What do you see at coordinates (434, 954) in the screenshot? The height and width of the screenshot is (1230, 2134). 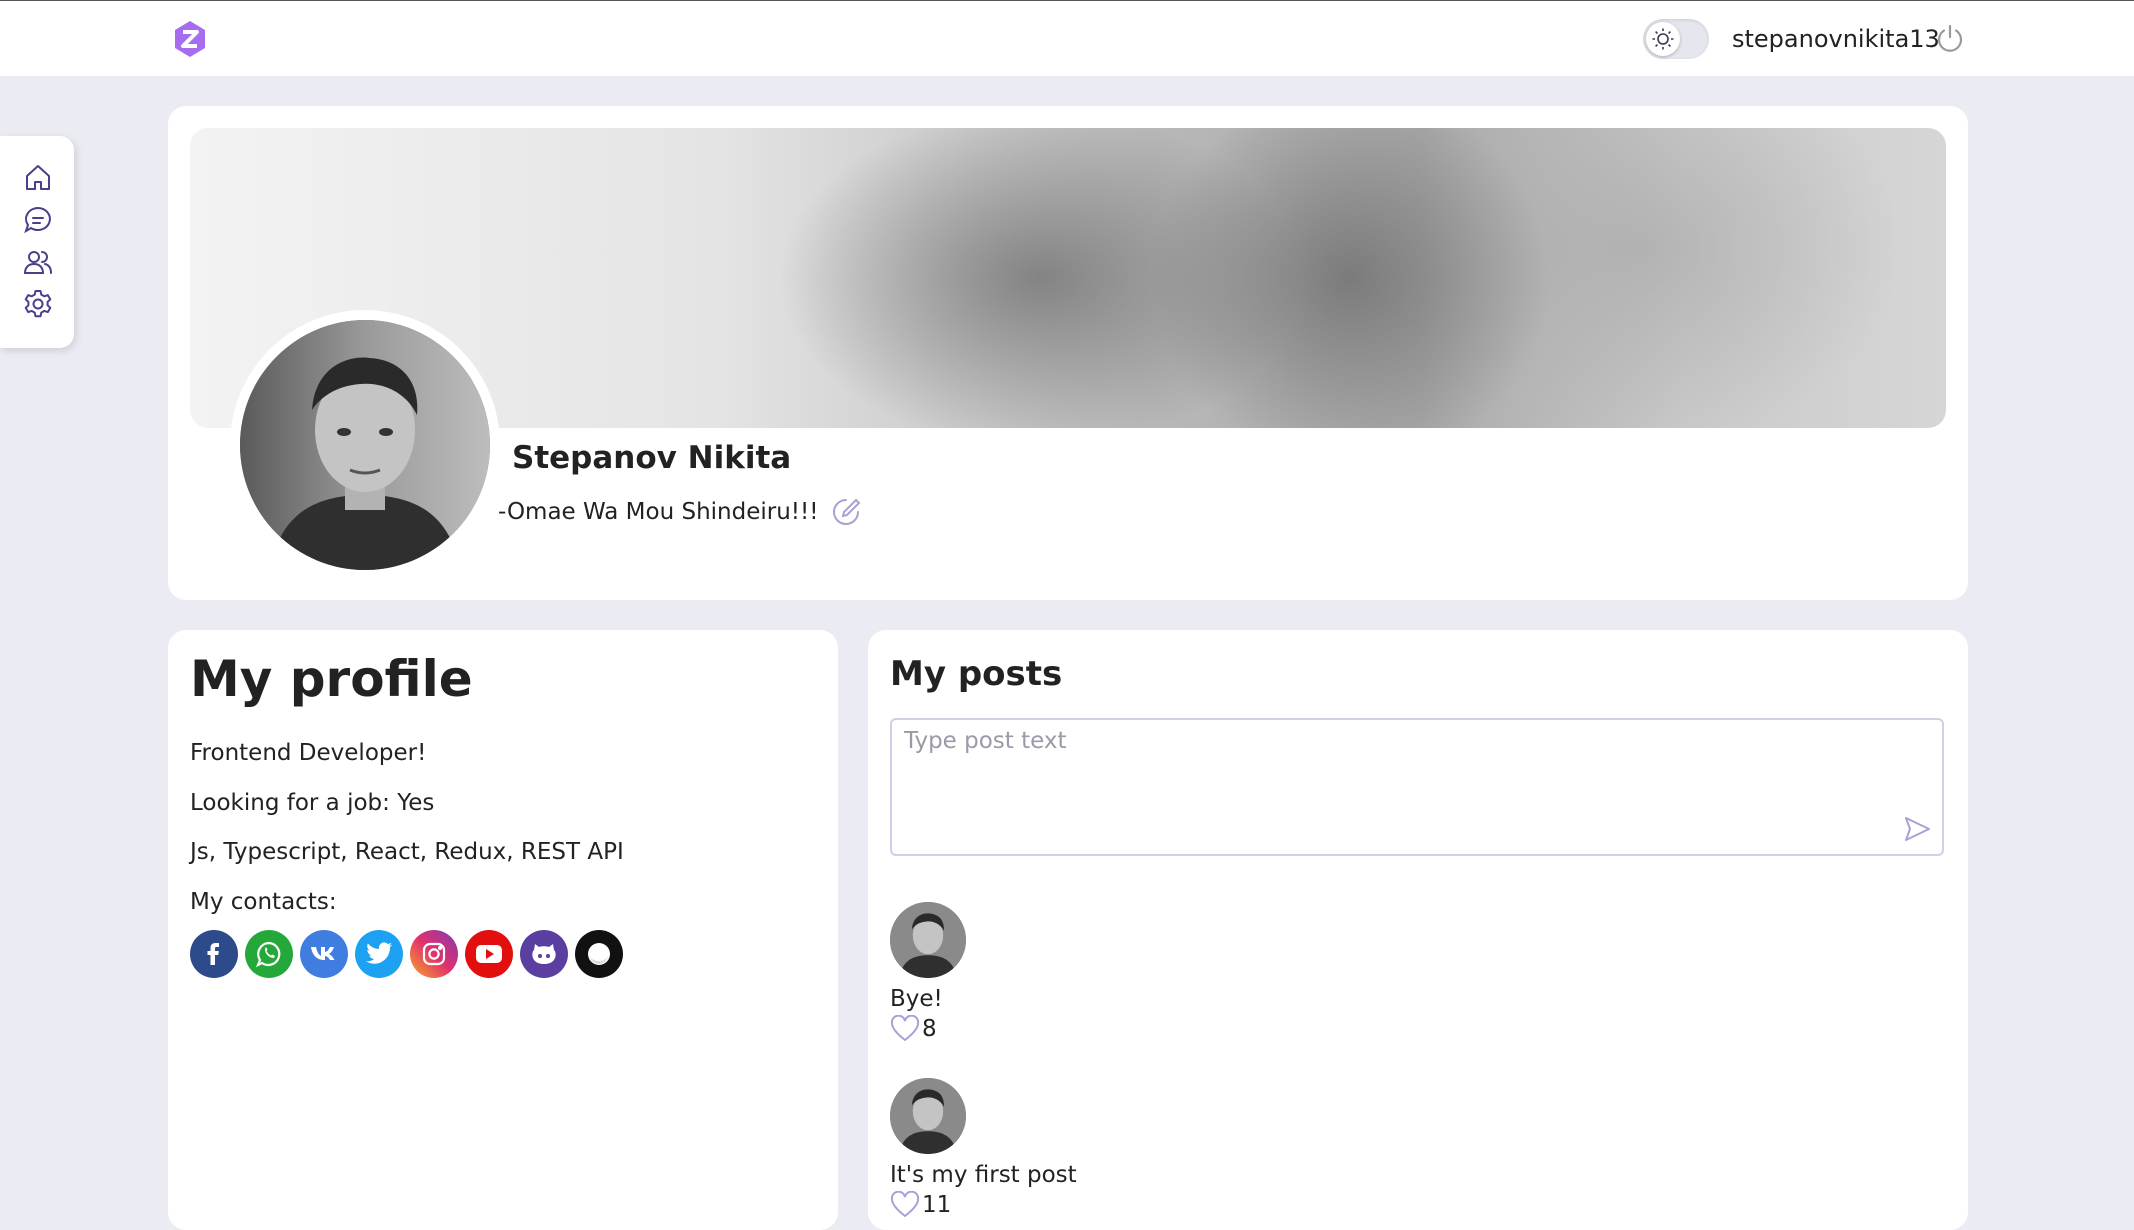 I see `instagram-icon` at bounding box center [434, 954].